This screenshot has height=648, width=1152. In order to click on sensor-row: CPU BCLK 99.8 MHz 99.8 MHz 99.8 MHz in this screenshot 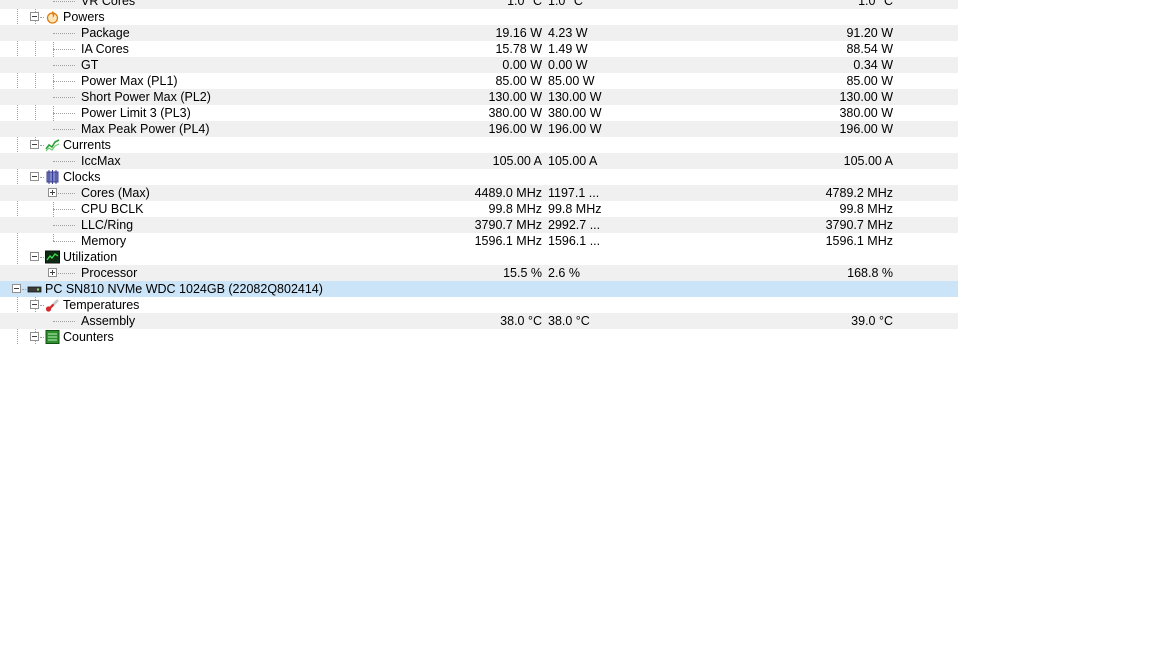, I will do `click(479, 209)`.